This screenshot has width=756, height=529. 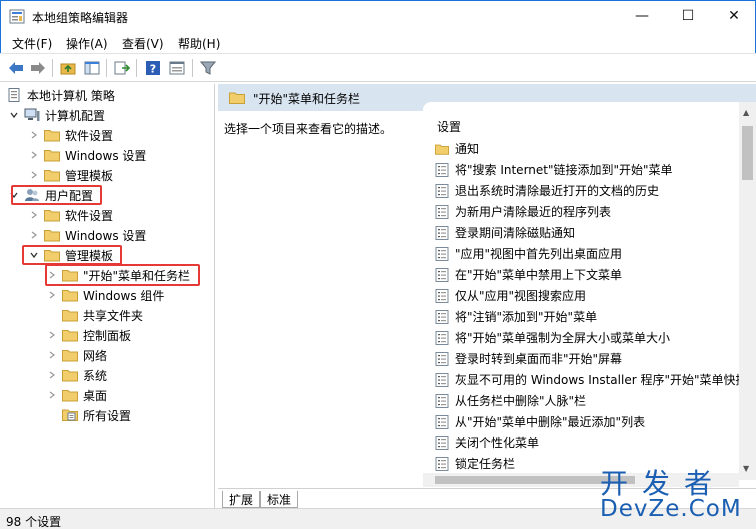 I want to click on show-hide-tree-icon, so click(x=92, y=68).